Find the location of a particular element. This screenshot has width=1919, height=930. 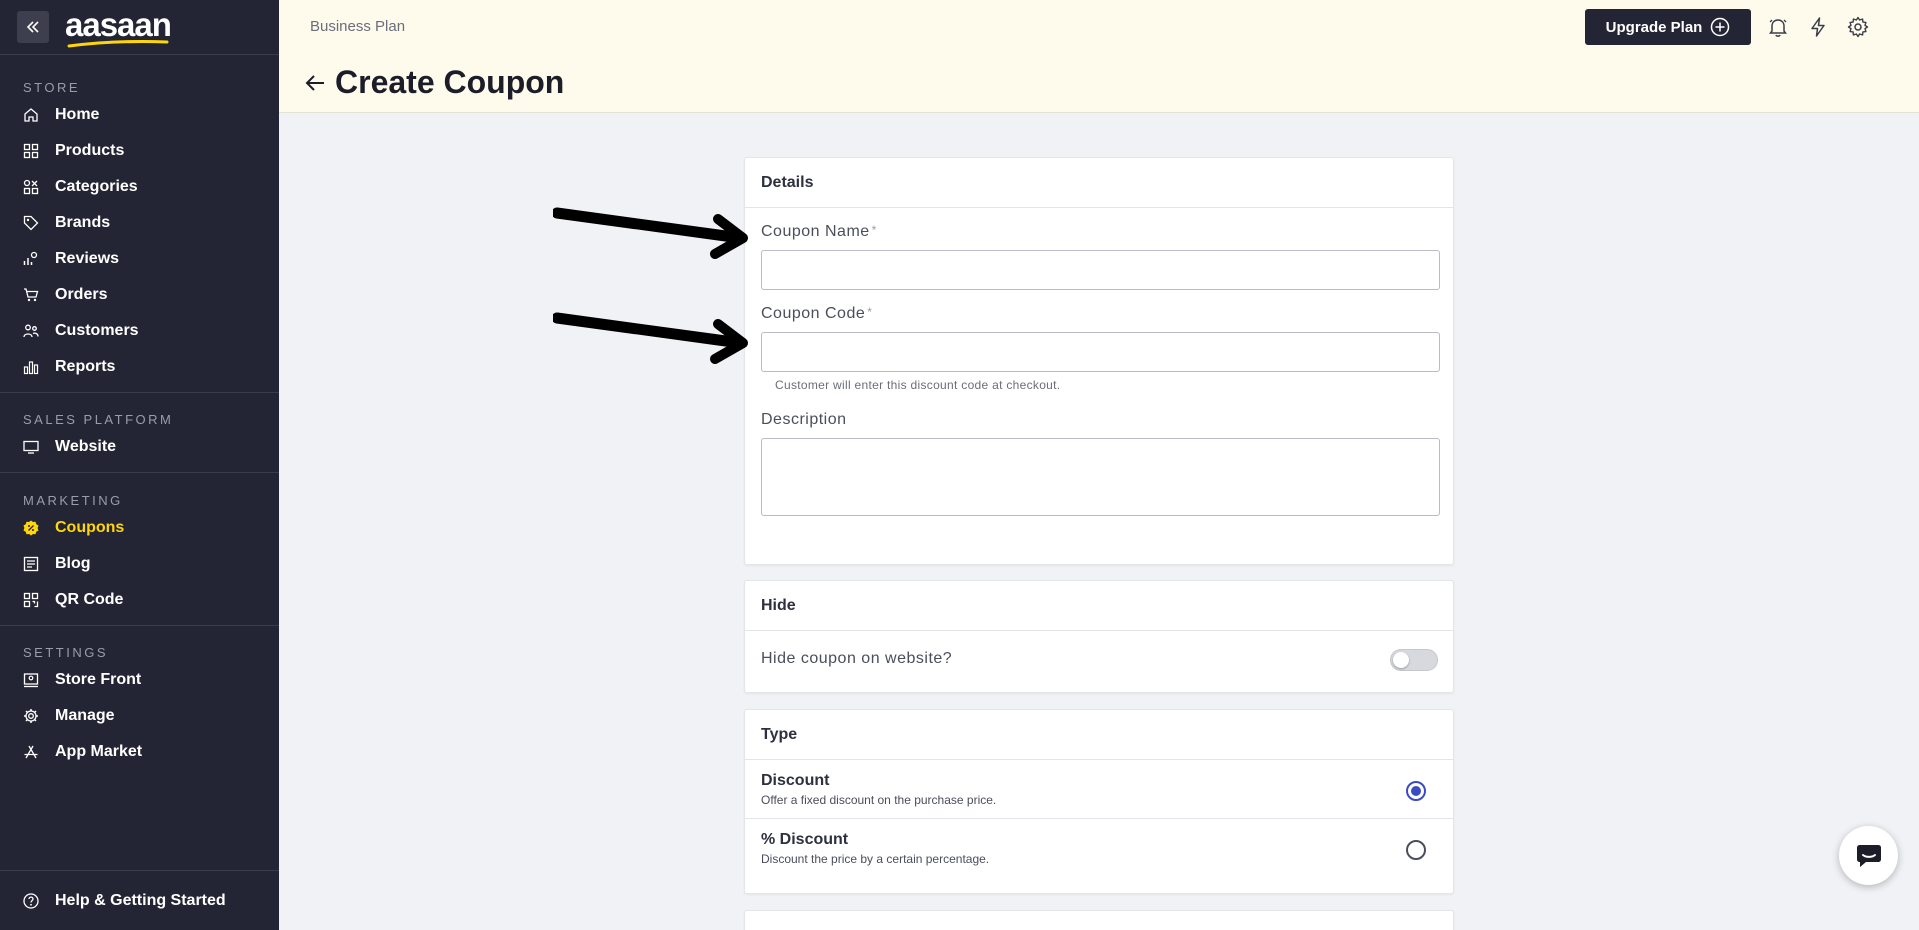

sidebar-item-label: Categories is located at coordinates (96, 186).